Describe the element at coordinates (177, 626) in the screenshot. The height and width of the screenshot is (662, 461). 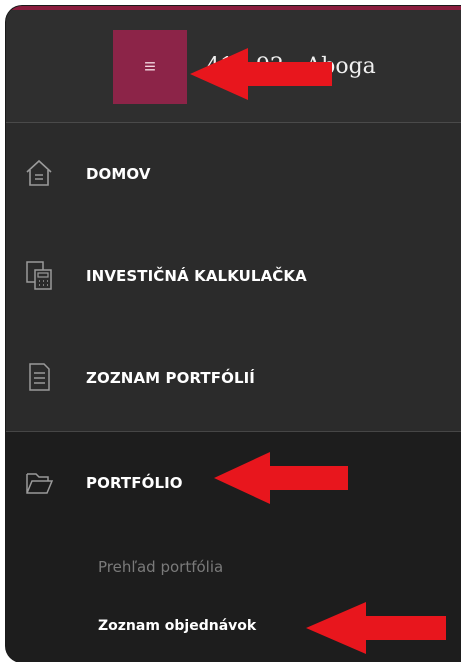
I see `submenu-item-zoznam-objednavok: Zoznam objednávok` at that location.